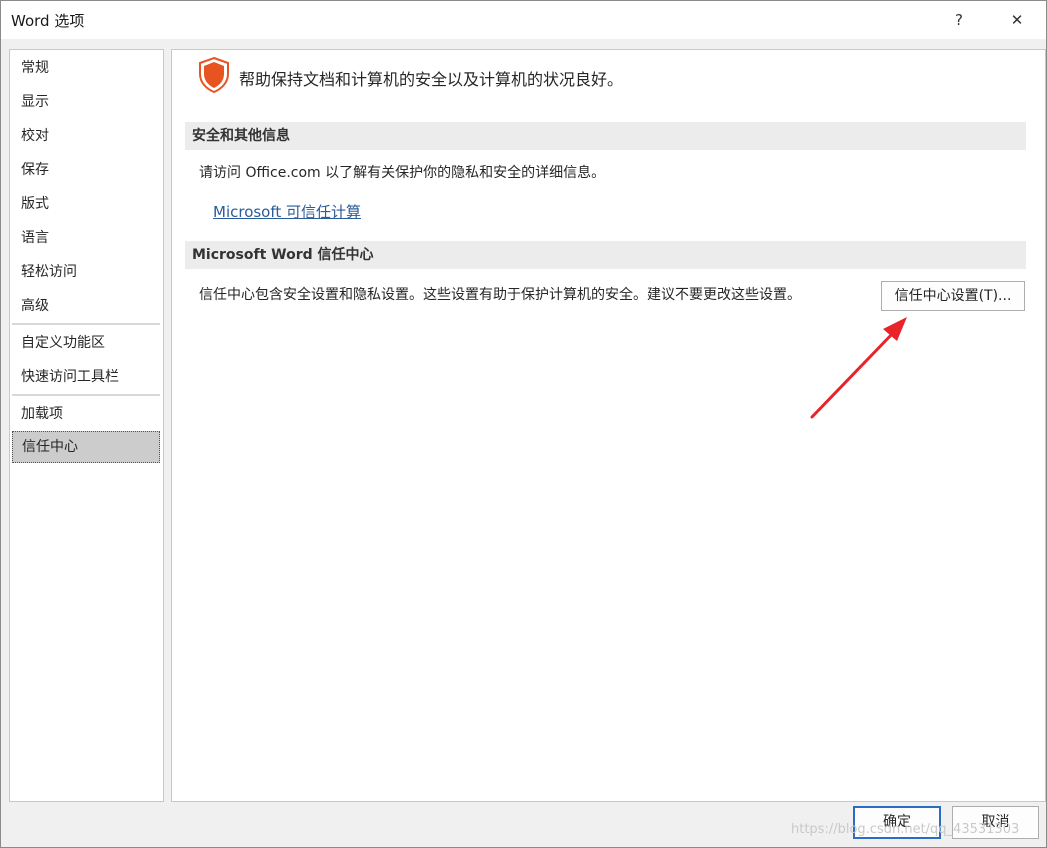  What do you see at coordinates (86, 306) in the screenshot?
I see `sidebar-item-advanced: 高级` at bounding box center [86, 306].